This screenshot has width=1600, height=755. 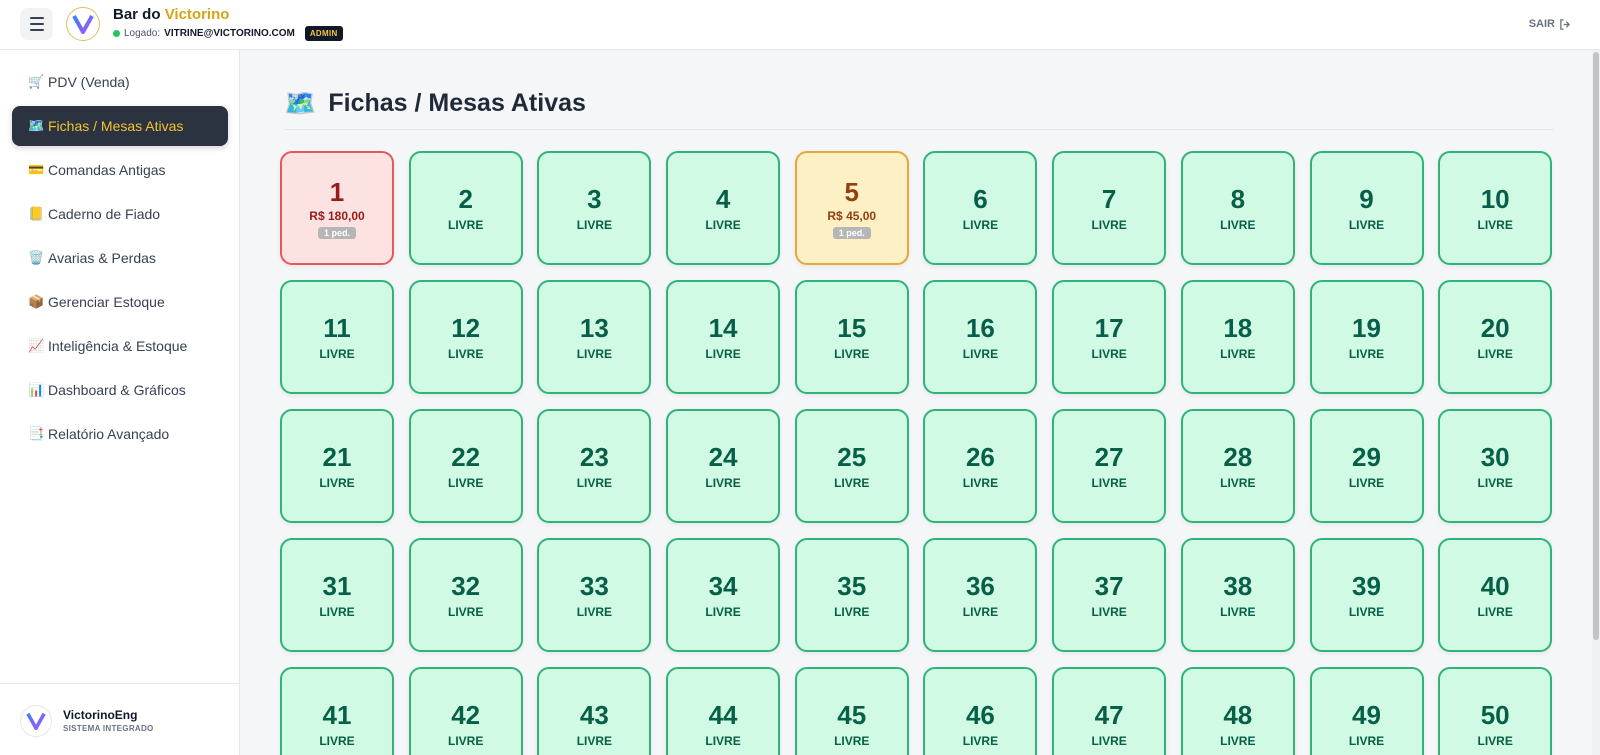 What do you see at coordinates (980, 711) in the screenshot?
I see `table-card-46: 46 LIVRE` at bounding box center [980, 711].